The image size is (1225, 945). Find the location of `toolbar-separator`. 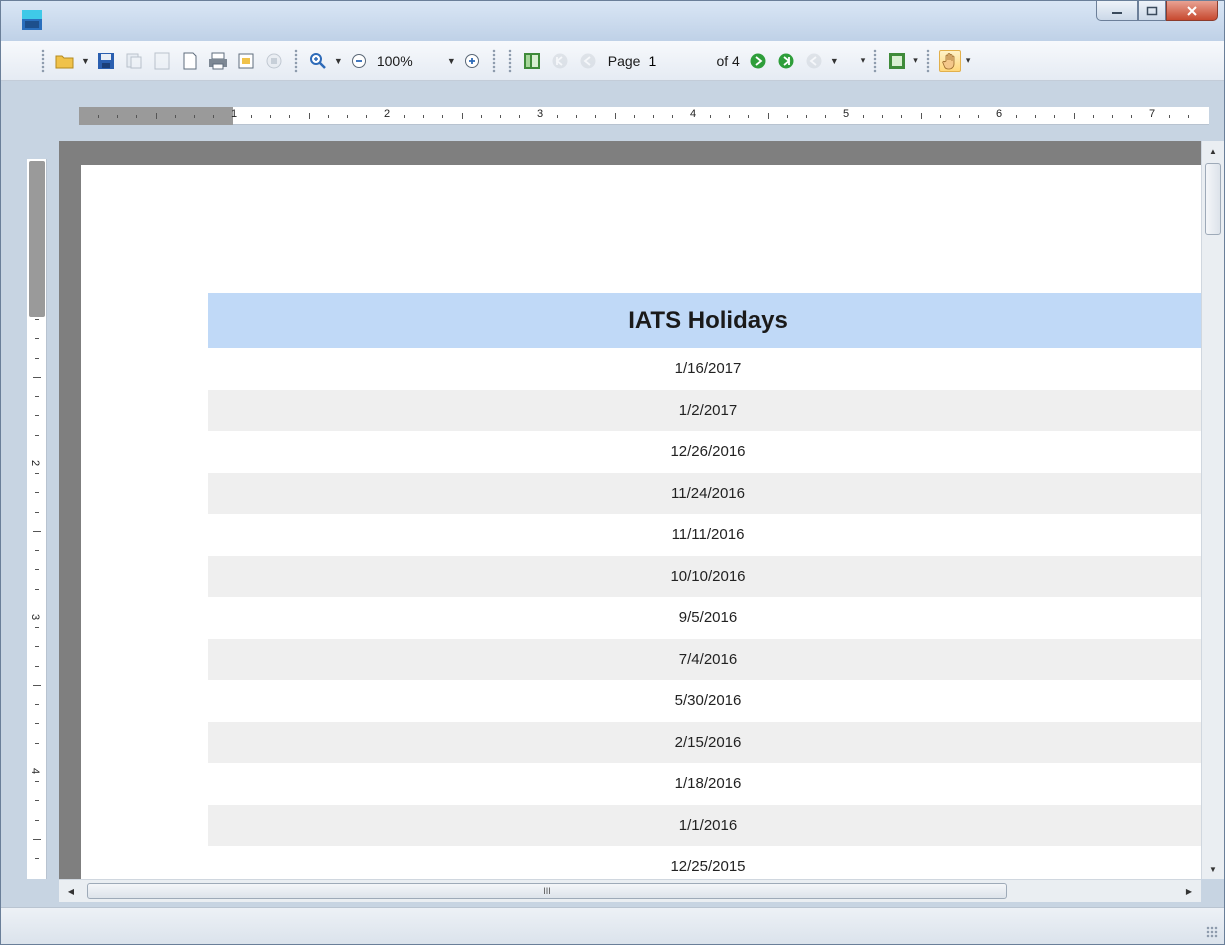

toolbar-separator is located at coordinates (295, 60).